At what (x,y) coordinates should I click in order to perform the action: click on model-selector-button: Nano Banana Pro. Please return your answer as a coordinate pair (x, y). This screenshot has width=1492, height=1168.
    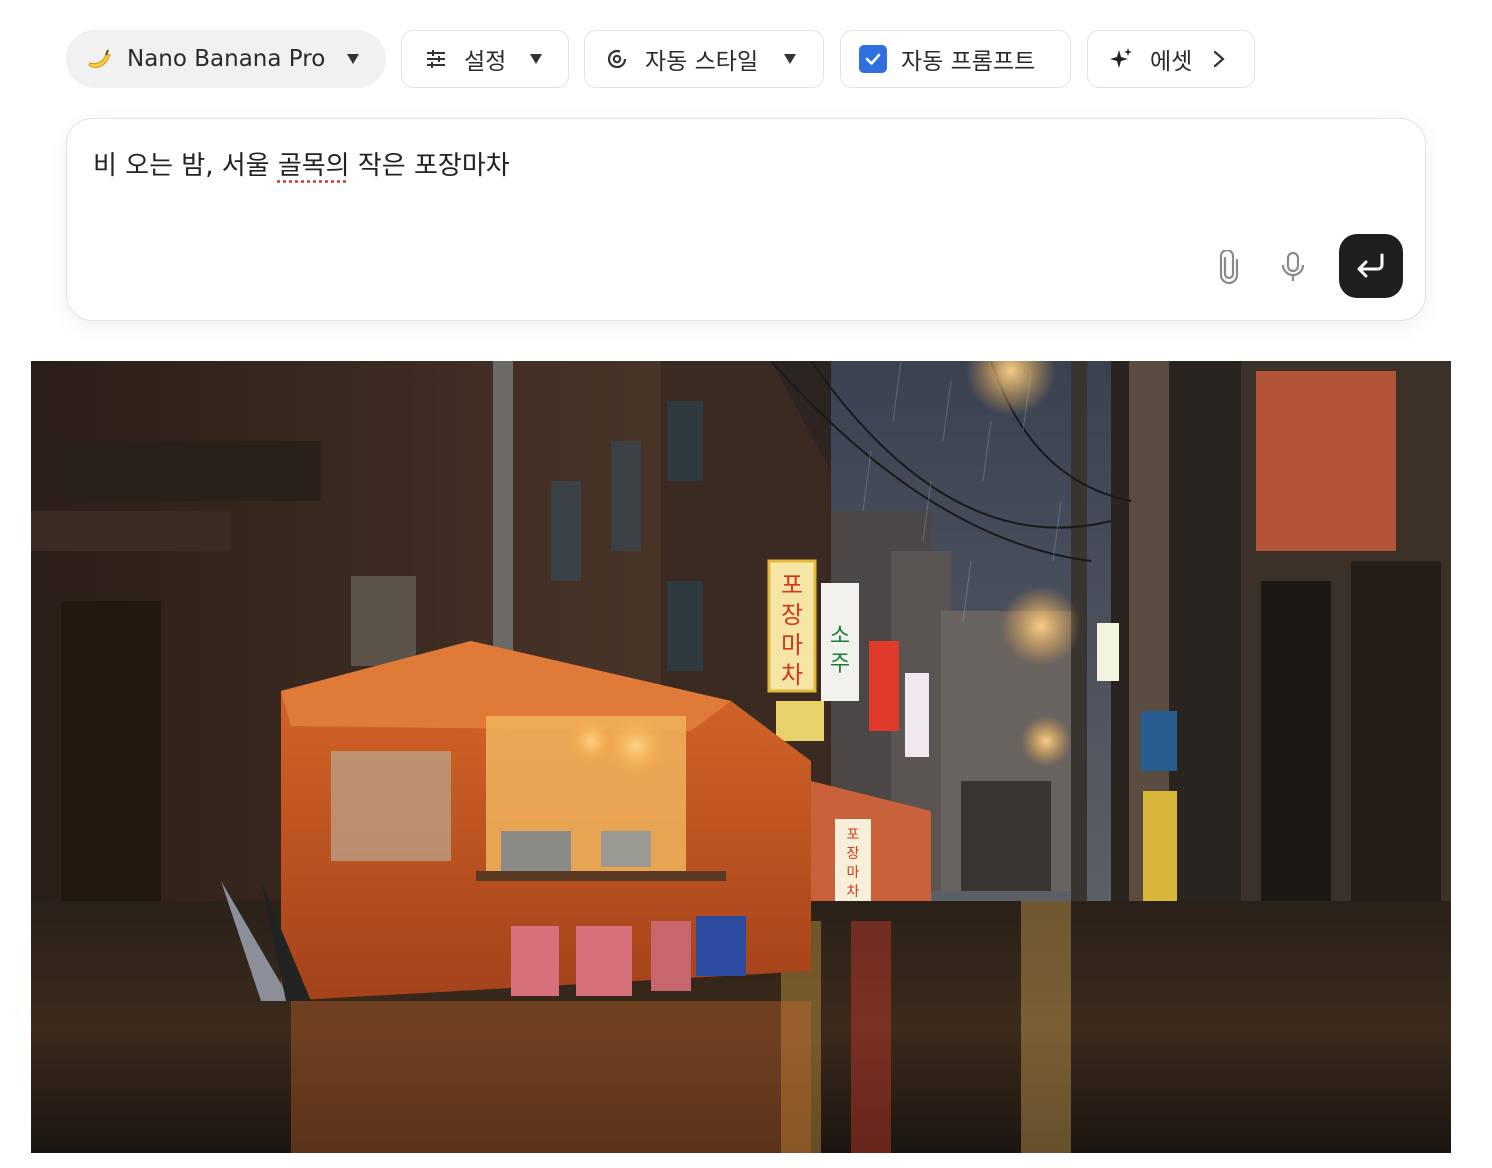
    Looking at the image, I should click on (226, 59).